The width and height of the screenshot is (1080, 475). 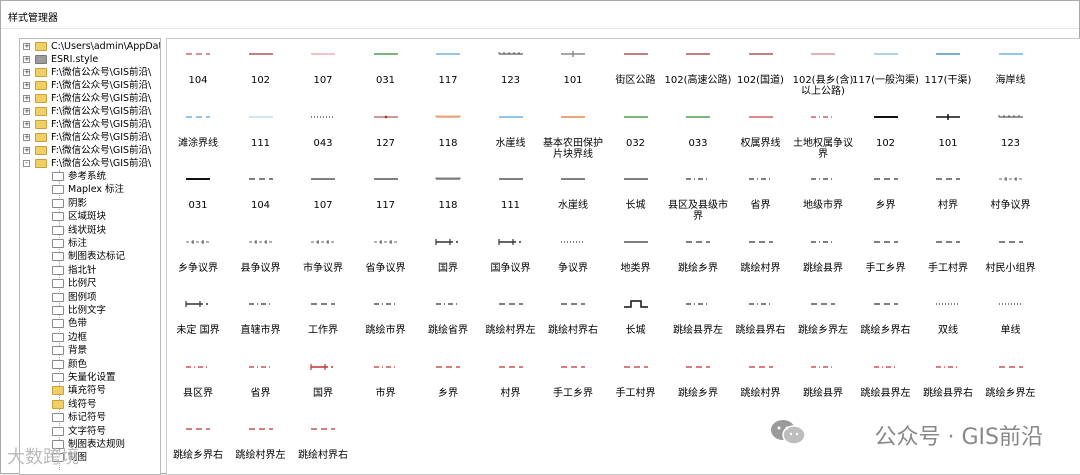 I want to click on tree-child-item: 区域斑块, so click(x=90, y=216).